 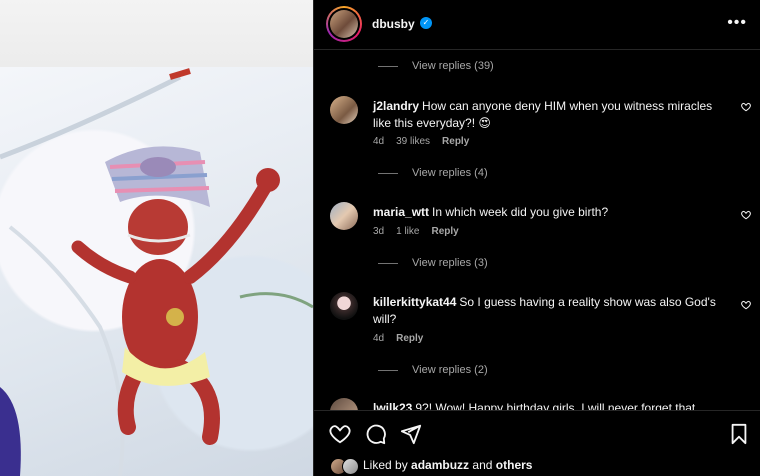 What do you see at coordinates (426, 23) in the screenshot?
I see `verified-badge-icon: ✓` at bounding box center [426, 23].